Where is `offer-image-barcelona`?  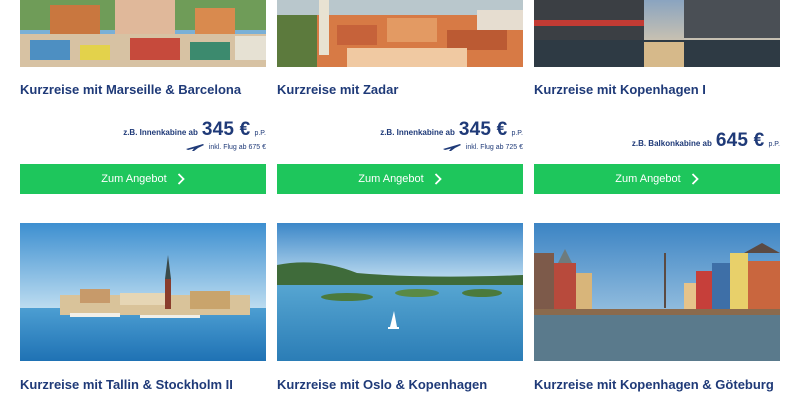
offer-image-barcelona is located at coordinates (143, 33).